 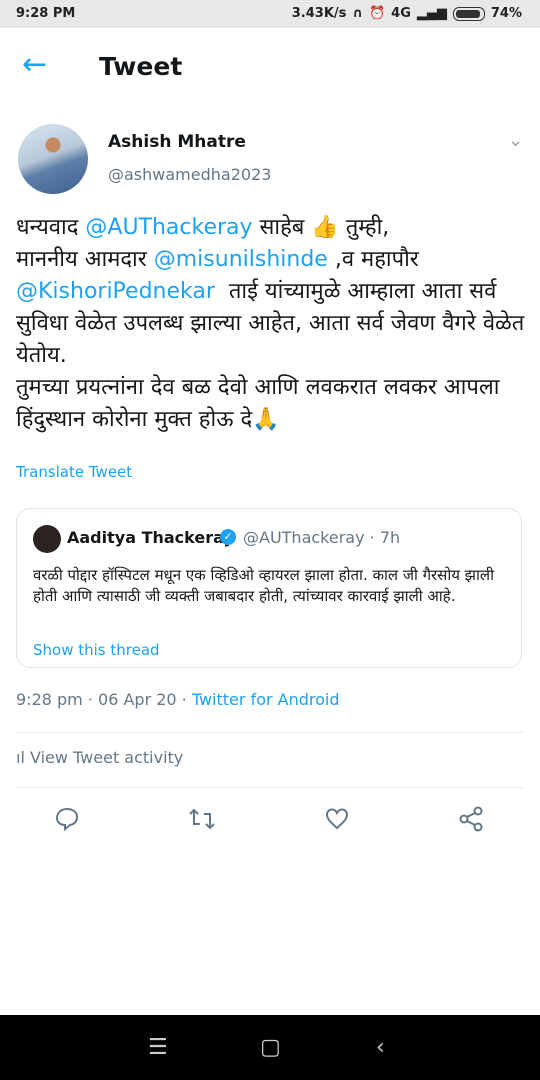 What do you see at coordinates (177, 142) in the screenshot?
I see `author-name: Ashish Mhatre` at bounding box center [177, 142].